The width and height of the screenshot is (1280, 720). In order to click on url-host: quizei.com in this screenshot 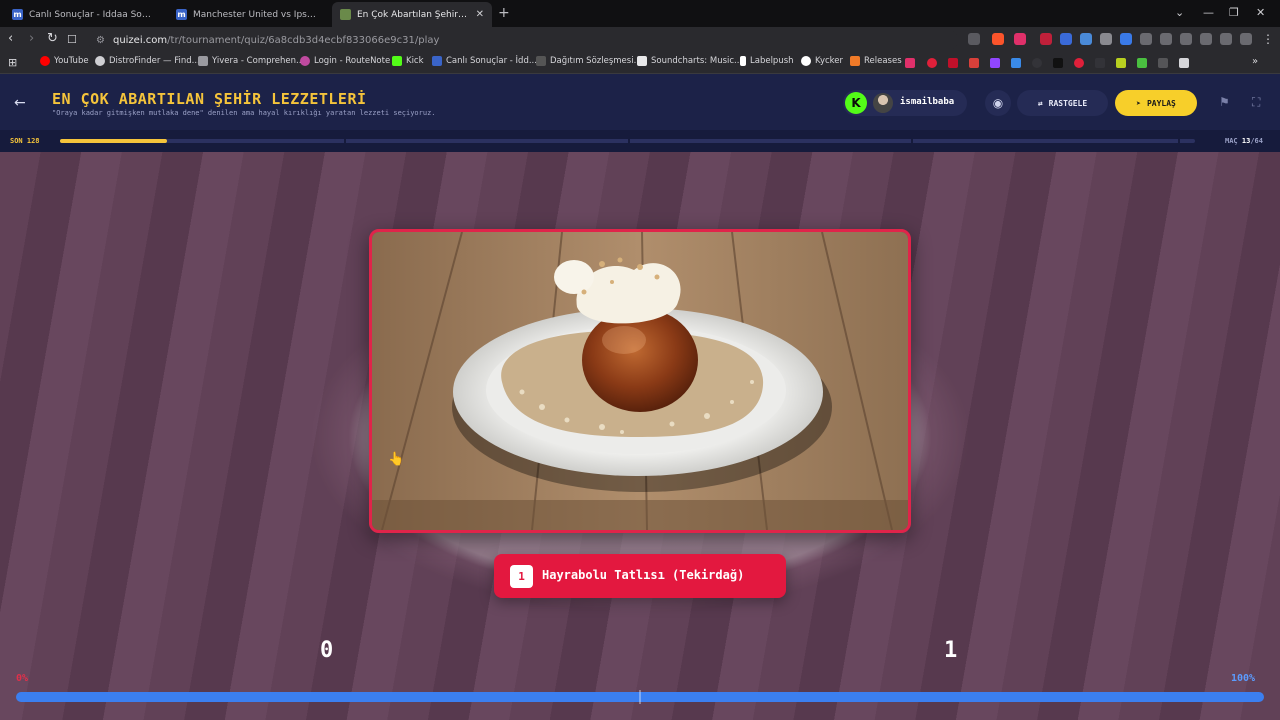, I will do `click(140, 40)`.